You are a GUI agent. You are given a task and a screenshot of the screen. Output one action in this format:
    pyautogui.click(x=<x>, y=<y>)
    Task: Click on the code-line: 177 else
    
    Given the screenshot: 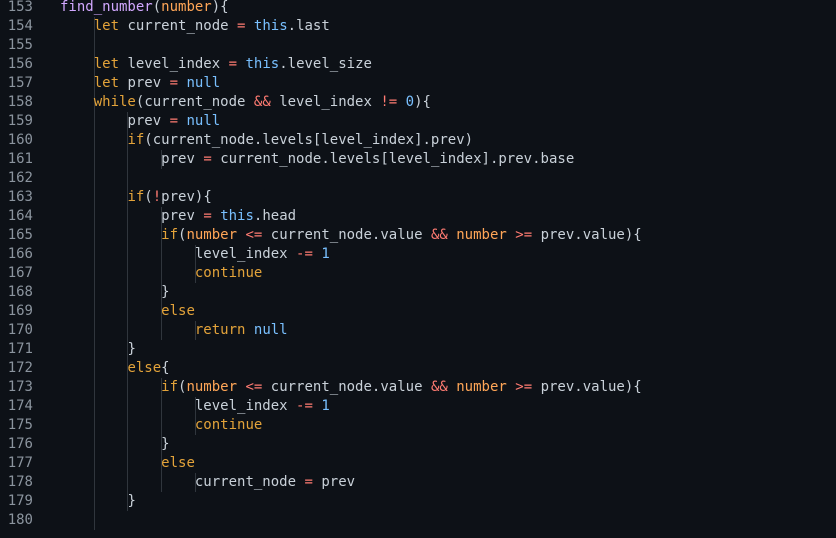 What is the action you would take?
    pyautogui.click(x=418, y=463)
    